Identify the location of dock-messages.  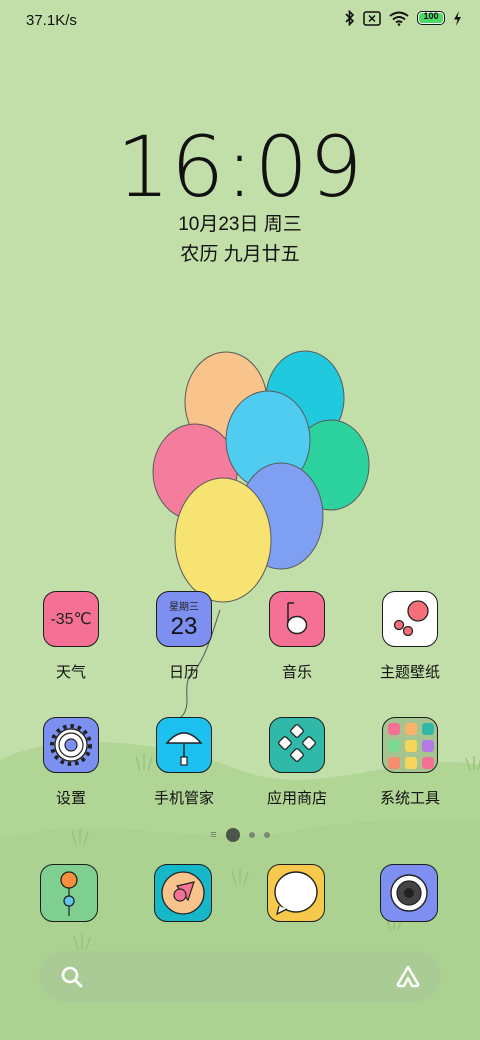
(296, 893).